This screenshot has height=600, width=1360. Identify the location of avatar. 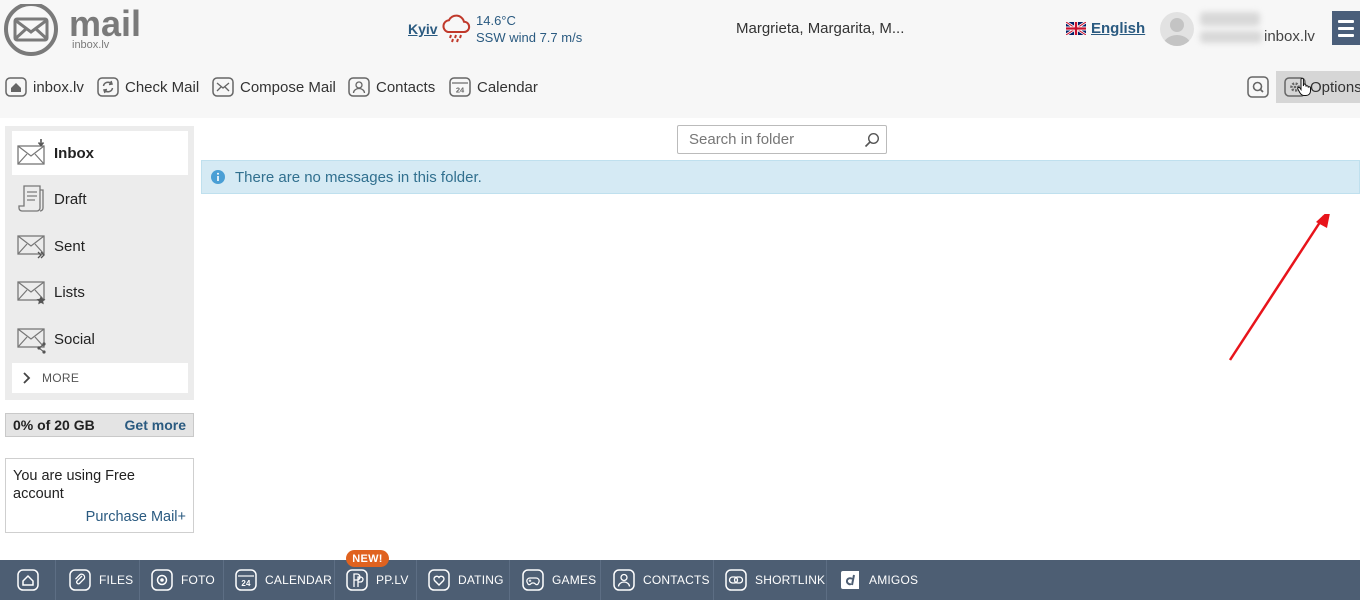
(1177, 29).